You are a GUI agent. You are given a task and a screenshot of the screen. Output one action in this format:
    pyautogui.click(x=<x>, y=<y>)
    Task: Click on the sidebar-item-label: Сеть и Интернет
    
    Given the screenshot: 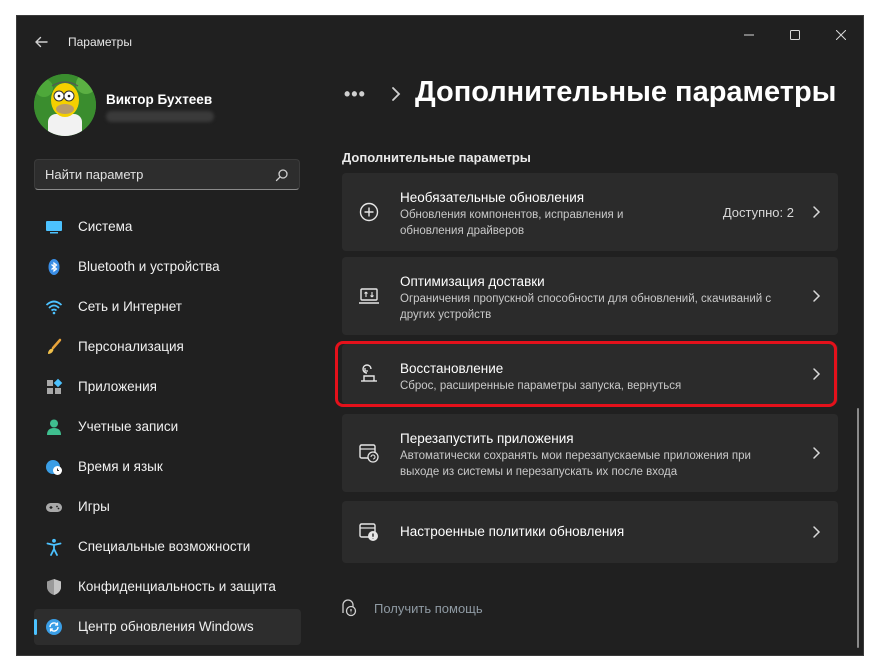 What is the action you would take?
    pyautogui.click(x=130, y=306)
    